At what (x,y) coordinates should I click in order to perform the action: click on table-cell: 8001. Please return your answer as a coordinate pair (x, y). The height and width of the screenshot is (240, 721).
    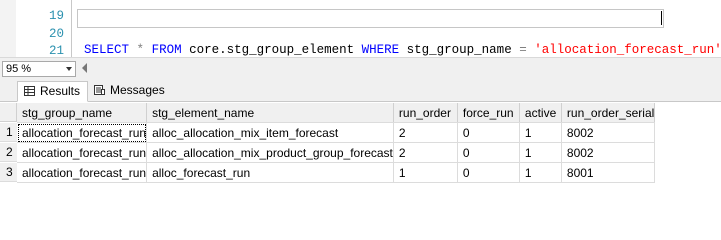
    Looking at the image, I should click on (608, 172).